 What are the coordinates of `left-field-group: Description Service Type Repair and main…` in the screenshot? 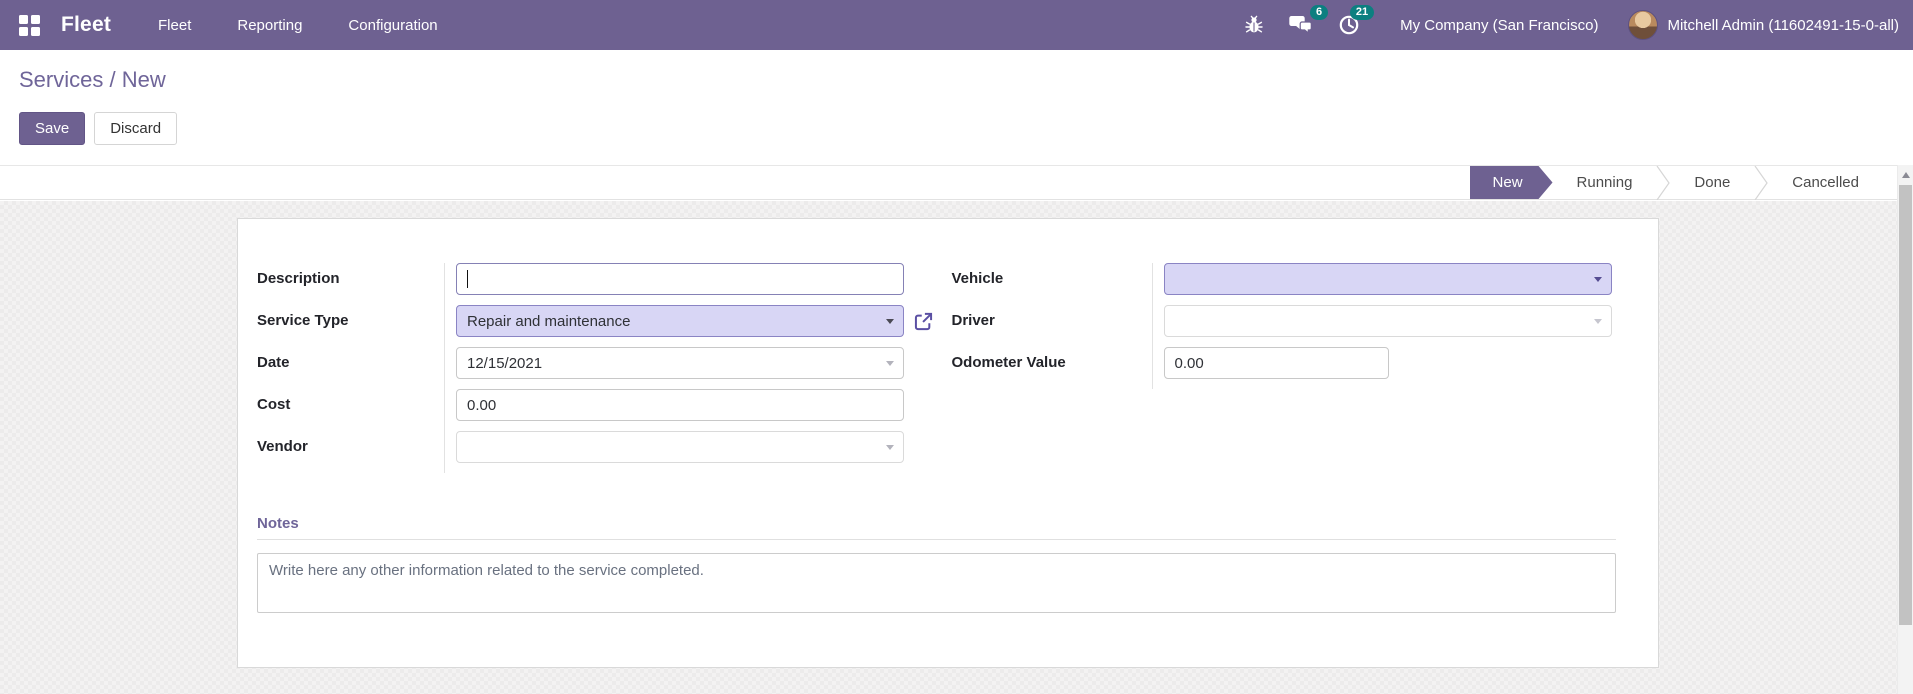 It's located at (597, 368).